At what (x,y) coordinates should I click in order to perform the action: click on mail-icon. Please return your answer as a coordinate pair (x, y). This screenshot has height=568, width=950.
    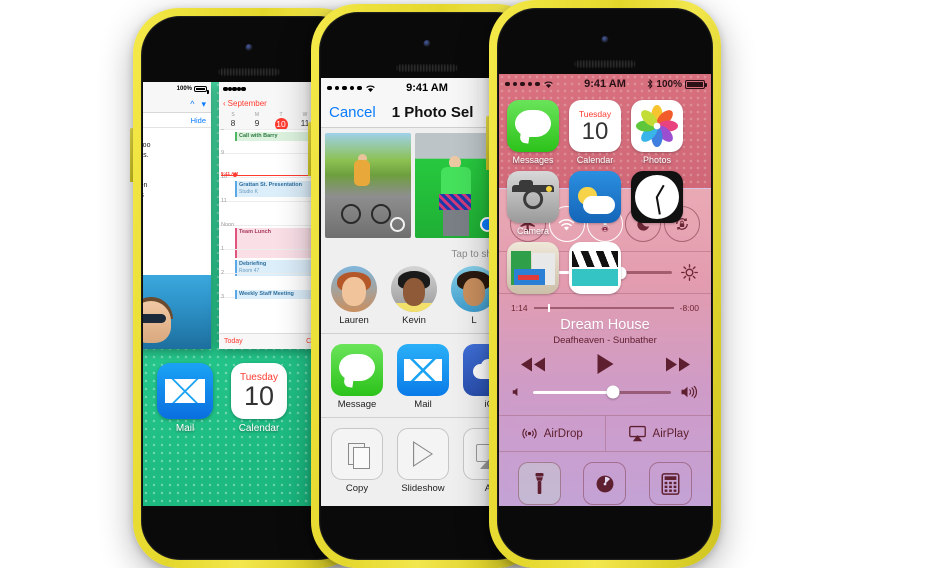
    Looking at the image, I should click on (185, 391).